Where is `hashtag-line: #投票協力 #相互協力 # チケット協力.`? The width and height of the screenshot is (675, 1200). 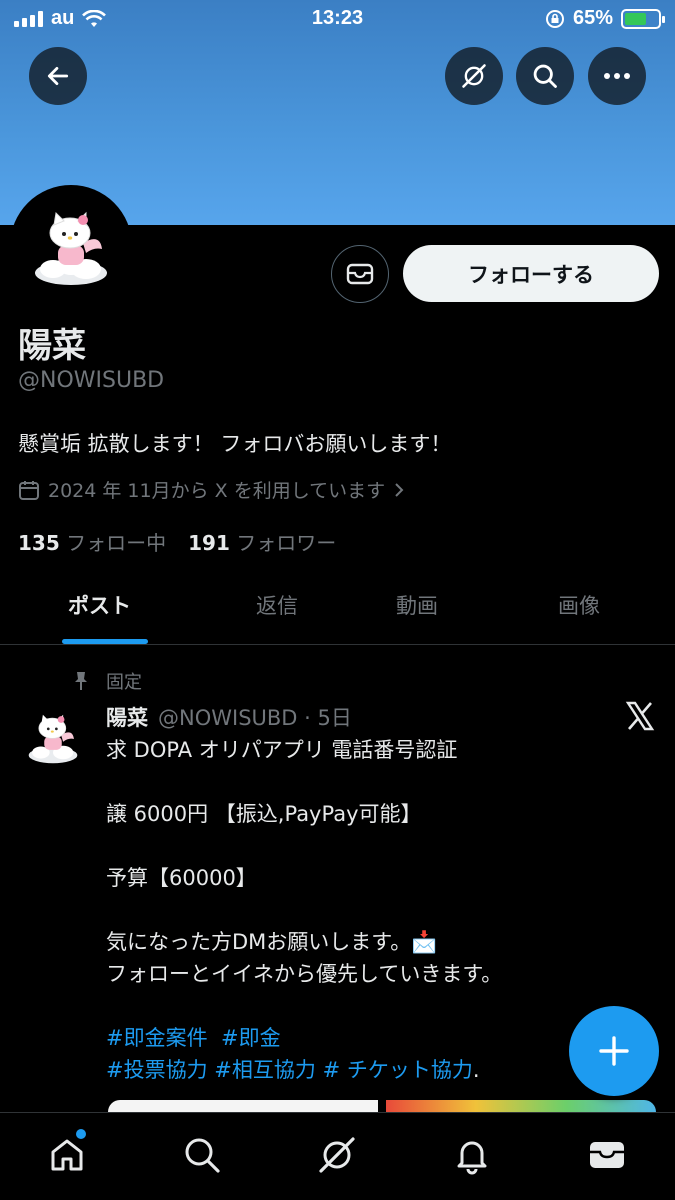
hashtag-line: #投票協力 #相互協力 # チケット協力. is located at coordinates (376, 1070).